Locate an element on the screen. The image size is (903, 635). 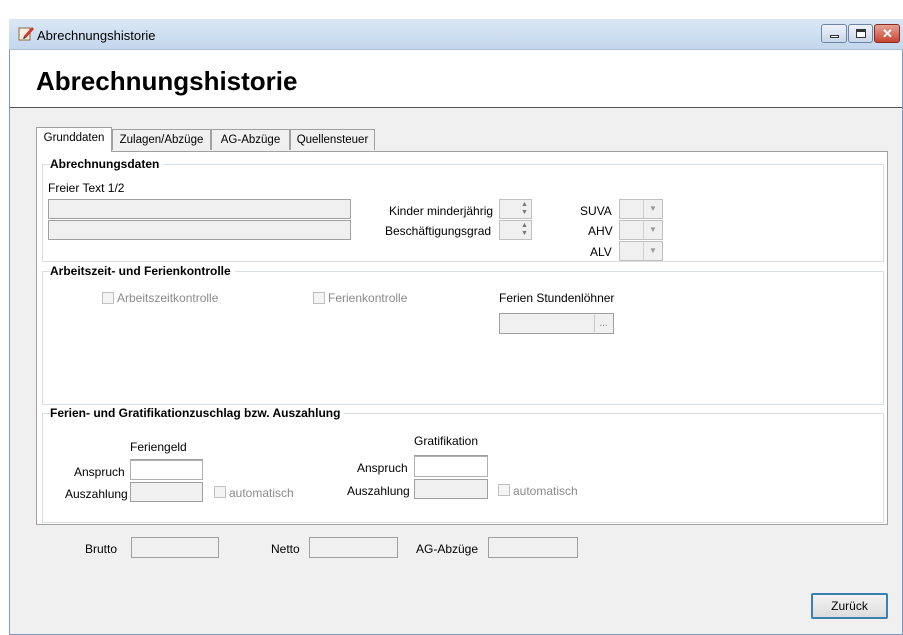
ag-abzuege-field is located at coordinates (533, 547).